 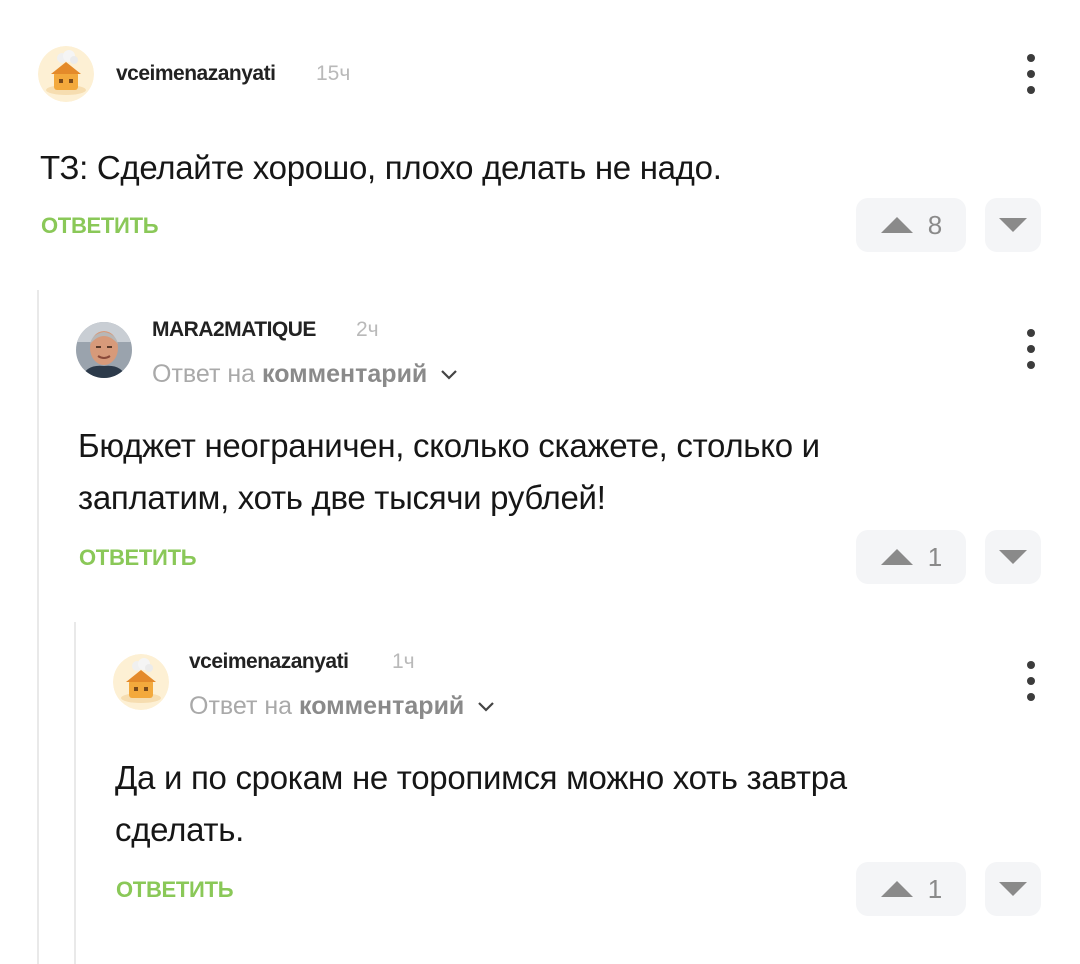 I want to click on comment-text-line: сделать., so click(x=179, y=829).